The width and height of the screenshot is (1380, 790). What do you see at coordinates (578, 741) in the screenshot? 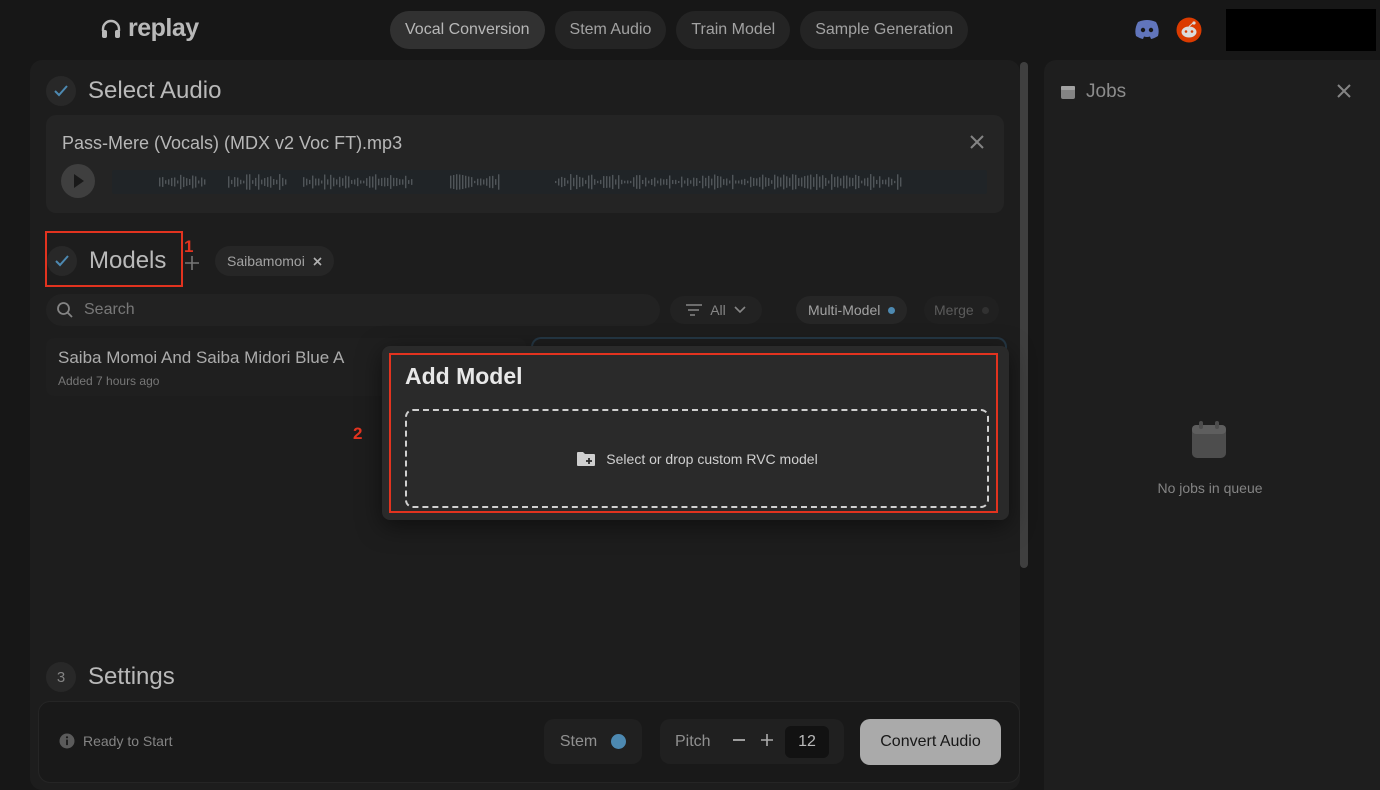
I see `stem-label: Stem` at bounding box center [578, 741].